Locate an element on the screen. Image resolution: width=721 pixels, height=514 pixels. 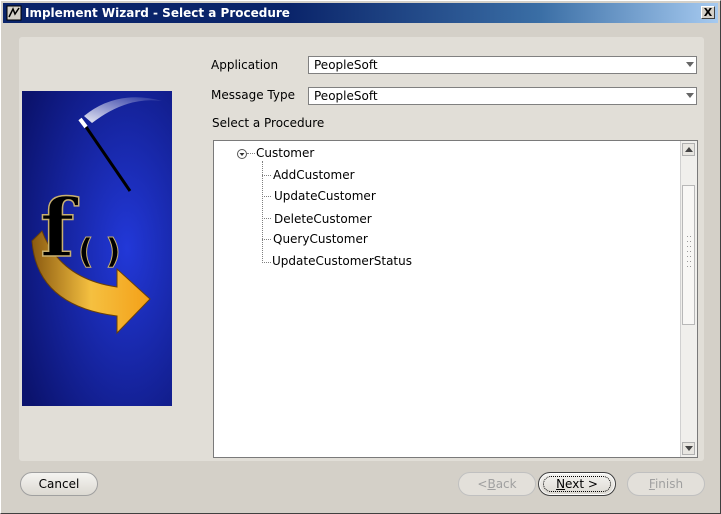
wizard-graphic: f ( ) is located at coordinates (97, 248).